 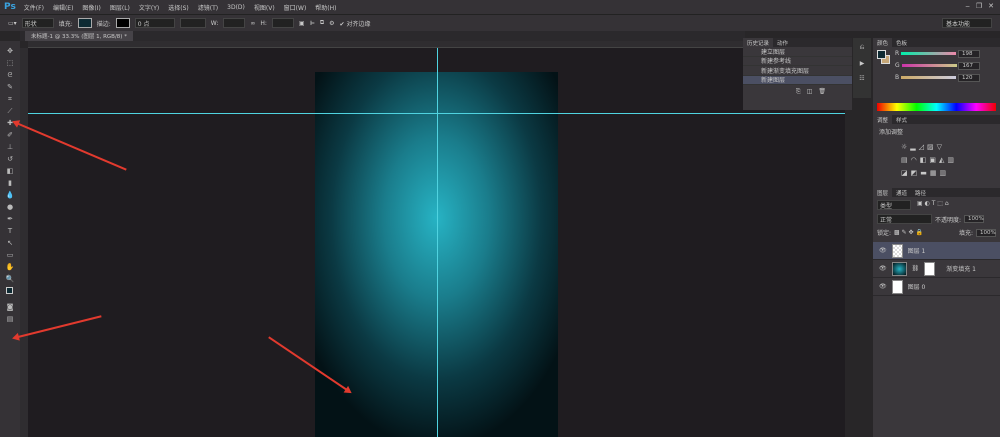 What do you see at coordinates (991, 6) in the screenshot?
I see `close-icon: ✕` at bounding box center [991, 6].